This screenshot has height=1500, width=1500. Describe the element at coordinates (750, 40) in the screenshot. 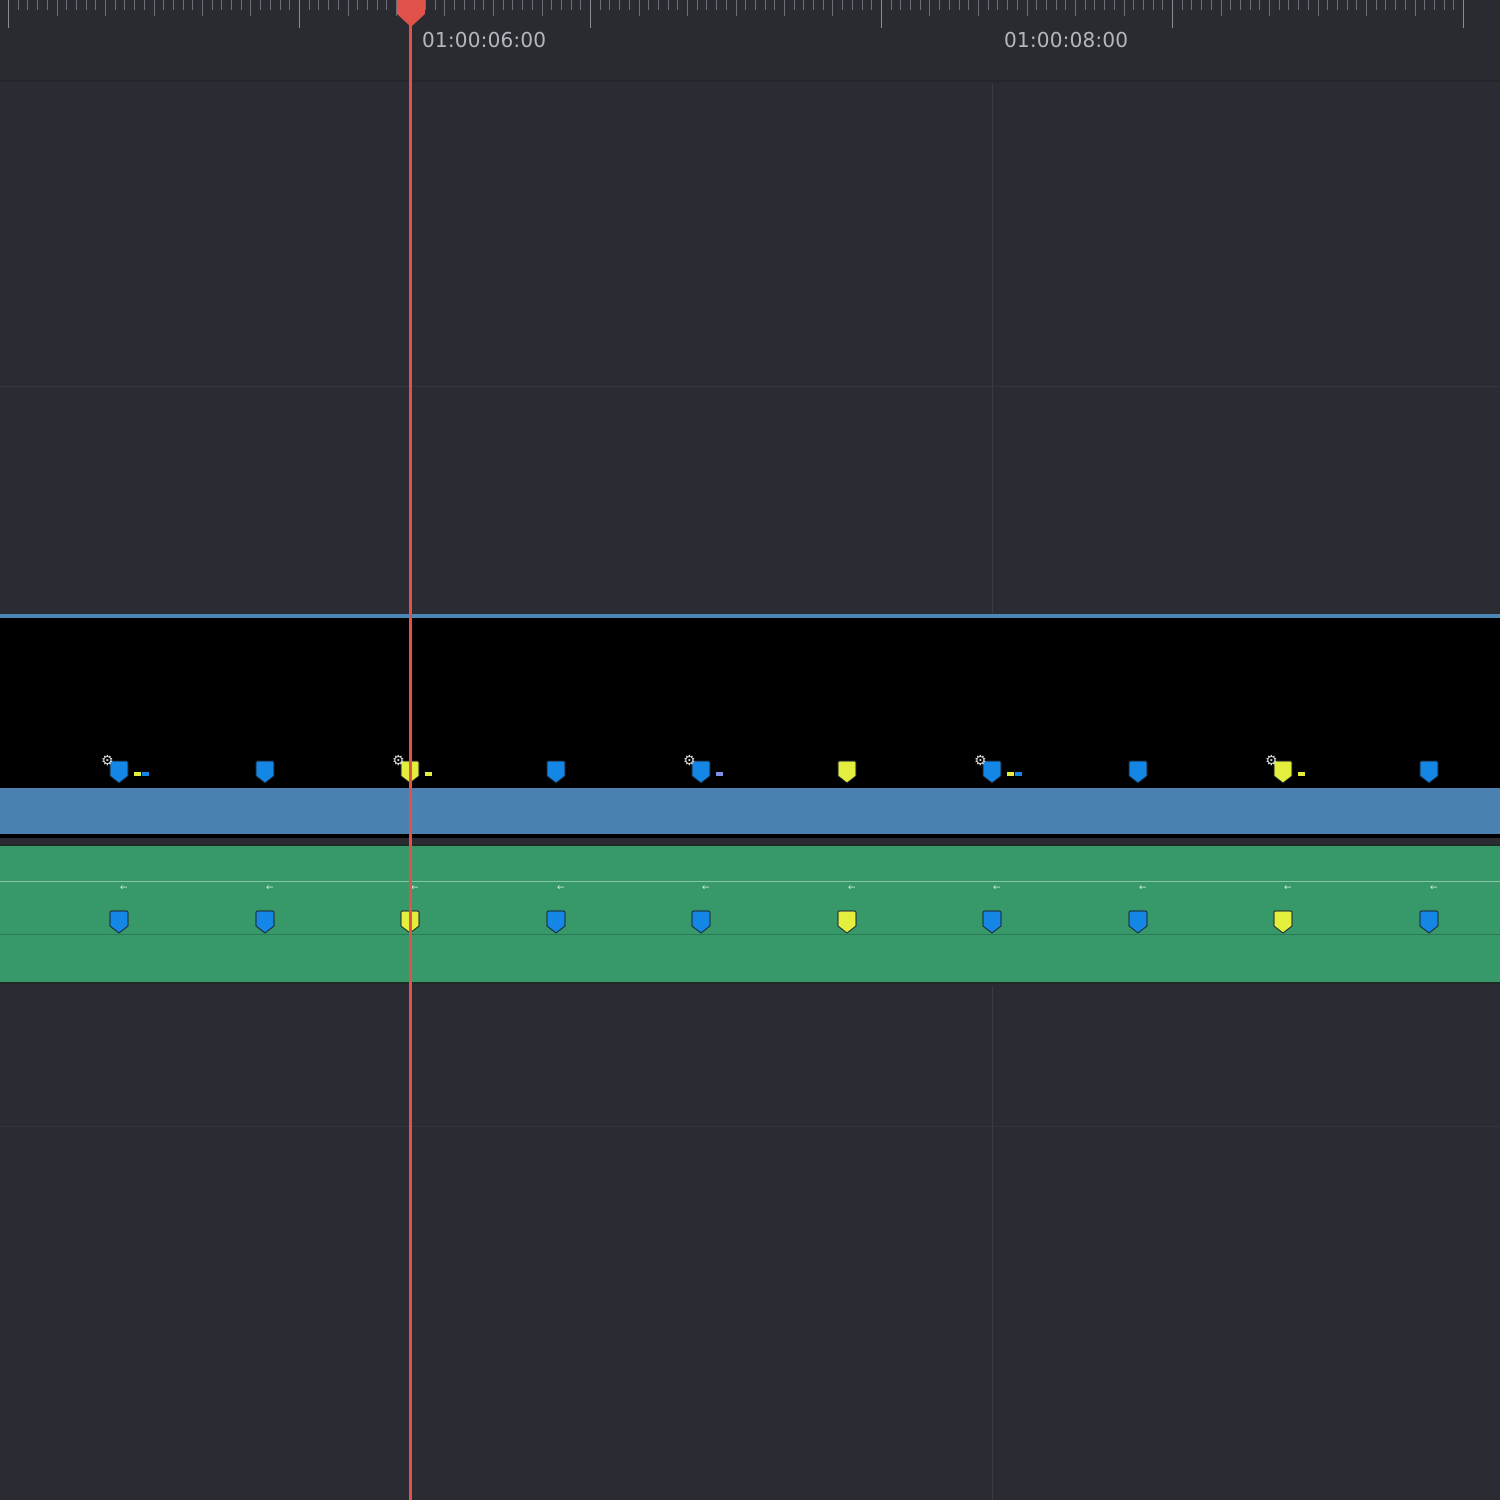

I see `timecode-ruler: 01:00:06:00 01:00:08:00` at that location.